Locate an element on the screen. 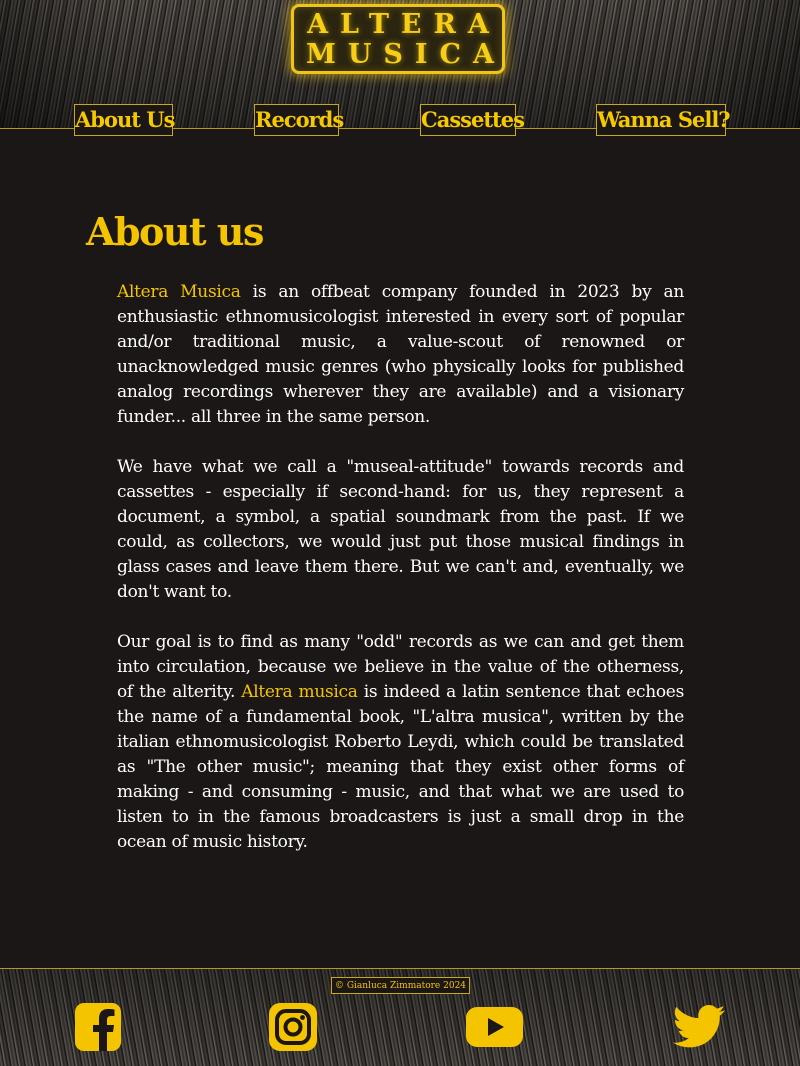 This screenshot has height=1066, width=800. nav-records: Records is located at coordinates (299, 120).